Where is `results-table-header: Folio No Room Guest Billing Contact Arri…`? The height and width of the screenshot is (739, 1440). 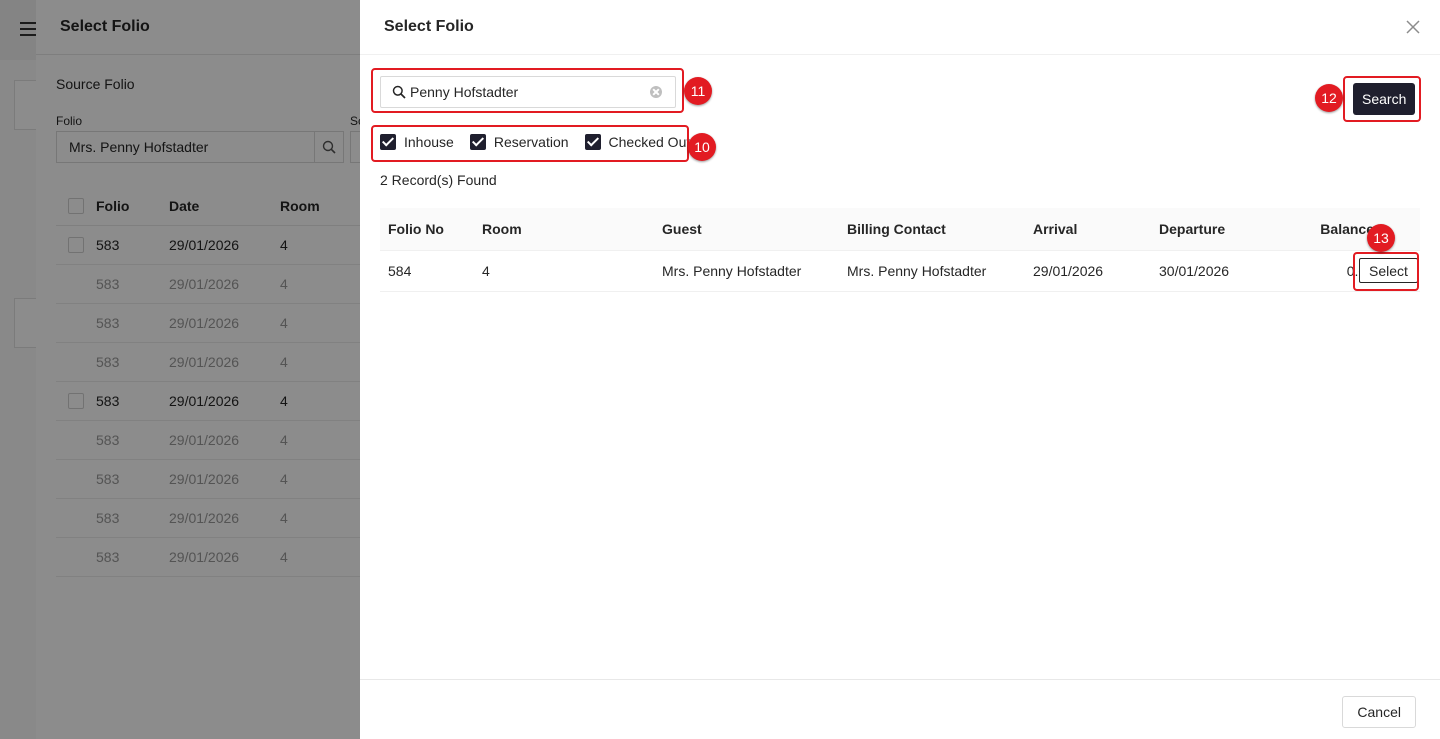 results-table-header: Folio No Room Guest Billing Contact Arri… is located at coordinates (900, 229).